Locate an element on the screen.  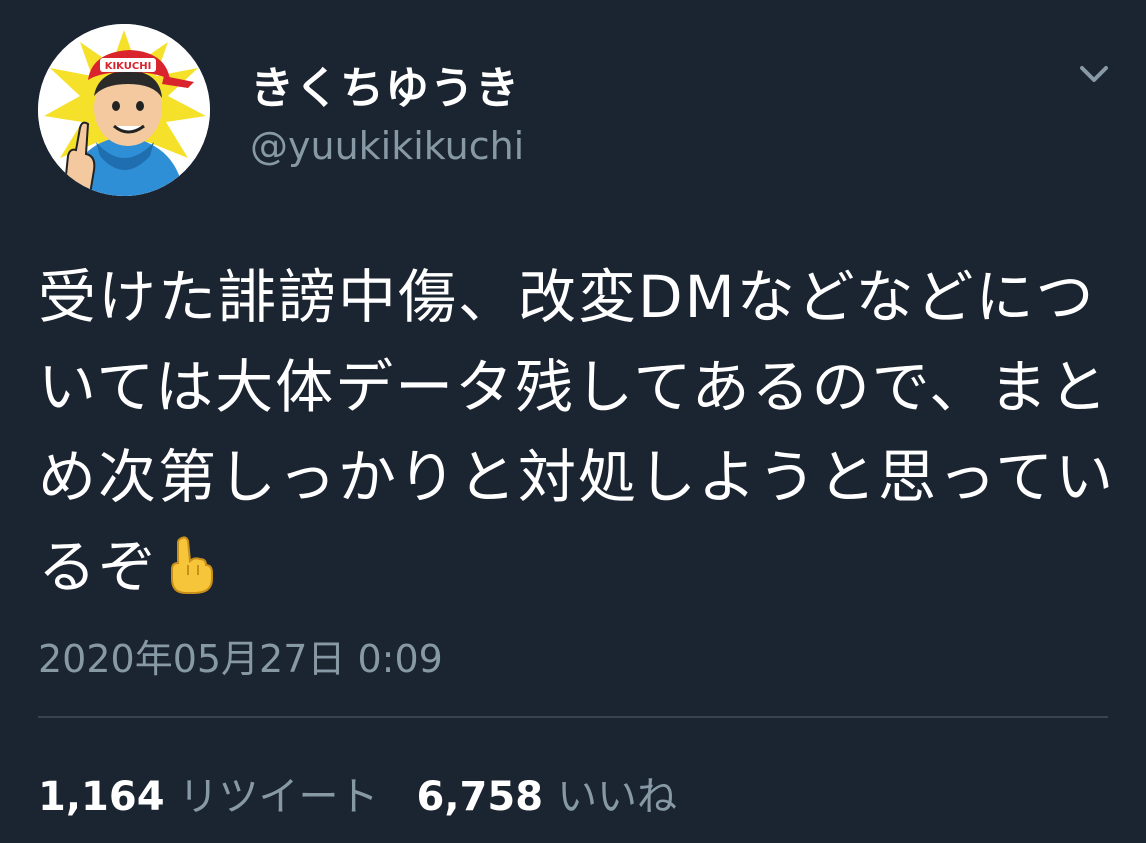
tweet-stats: 1,164 リツイート 6,758 いいね is located at coordinates (376, 793).